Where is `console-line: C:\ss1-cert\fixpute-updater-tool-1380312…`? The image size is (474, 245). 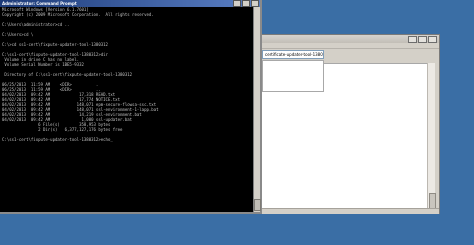 console-line: C:\ss1-cert\fixpute-updater-tool-1380312… is located at coordinates (57, 139).